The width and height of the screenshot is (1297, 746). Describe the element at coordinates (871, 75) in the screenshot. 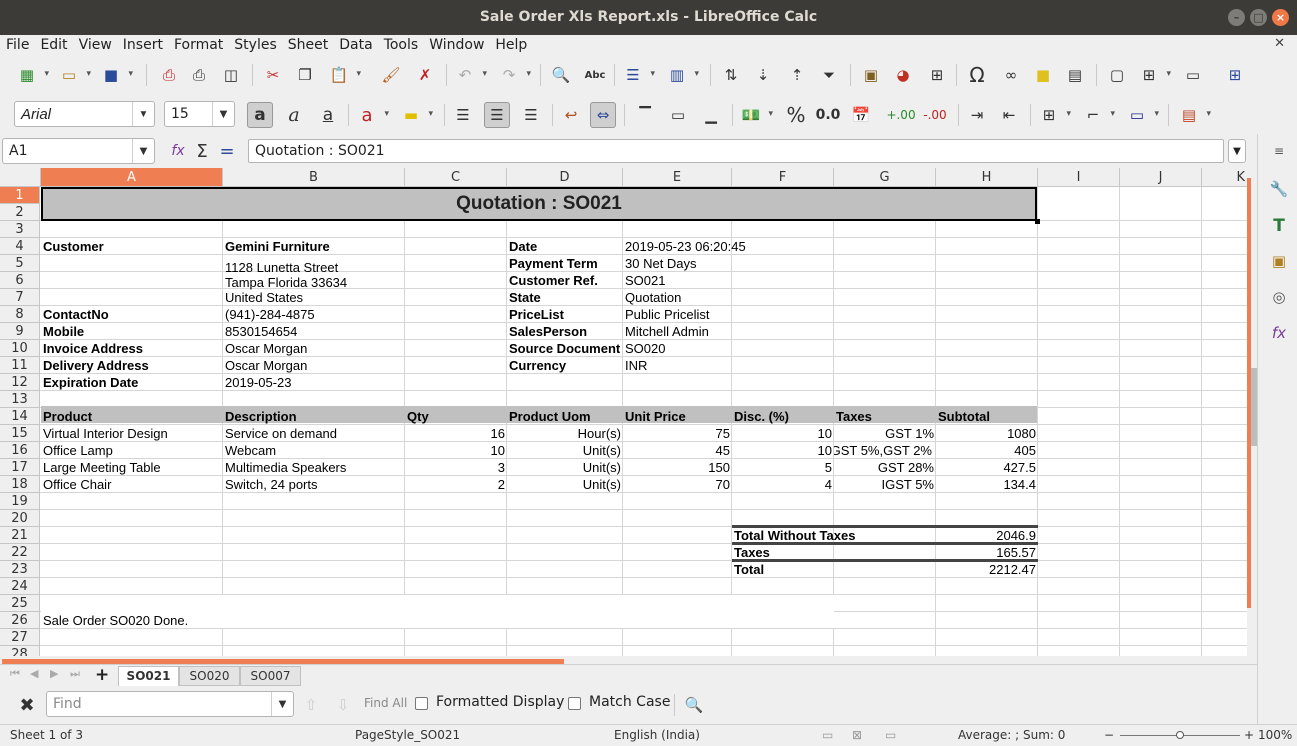

I see `insert-image-icon: ▣` at that location.